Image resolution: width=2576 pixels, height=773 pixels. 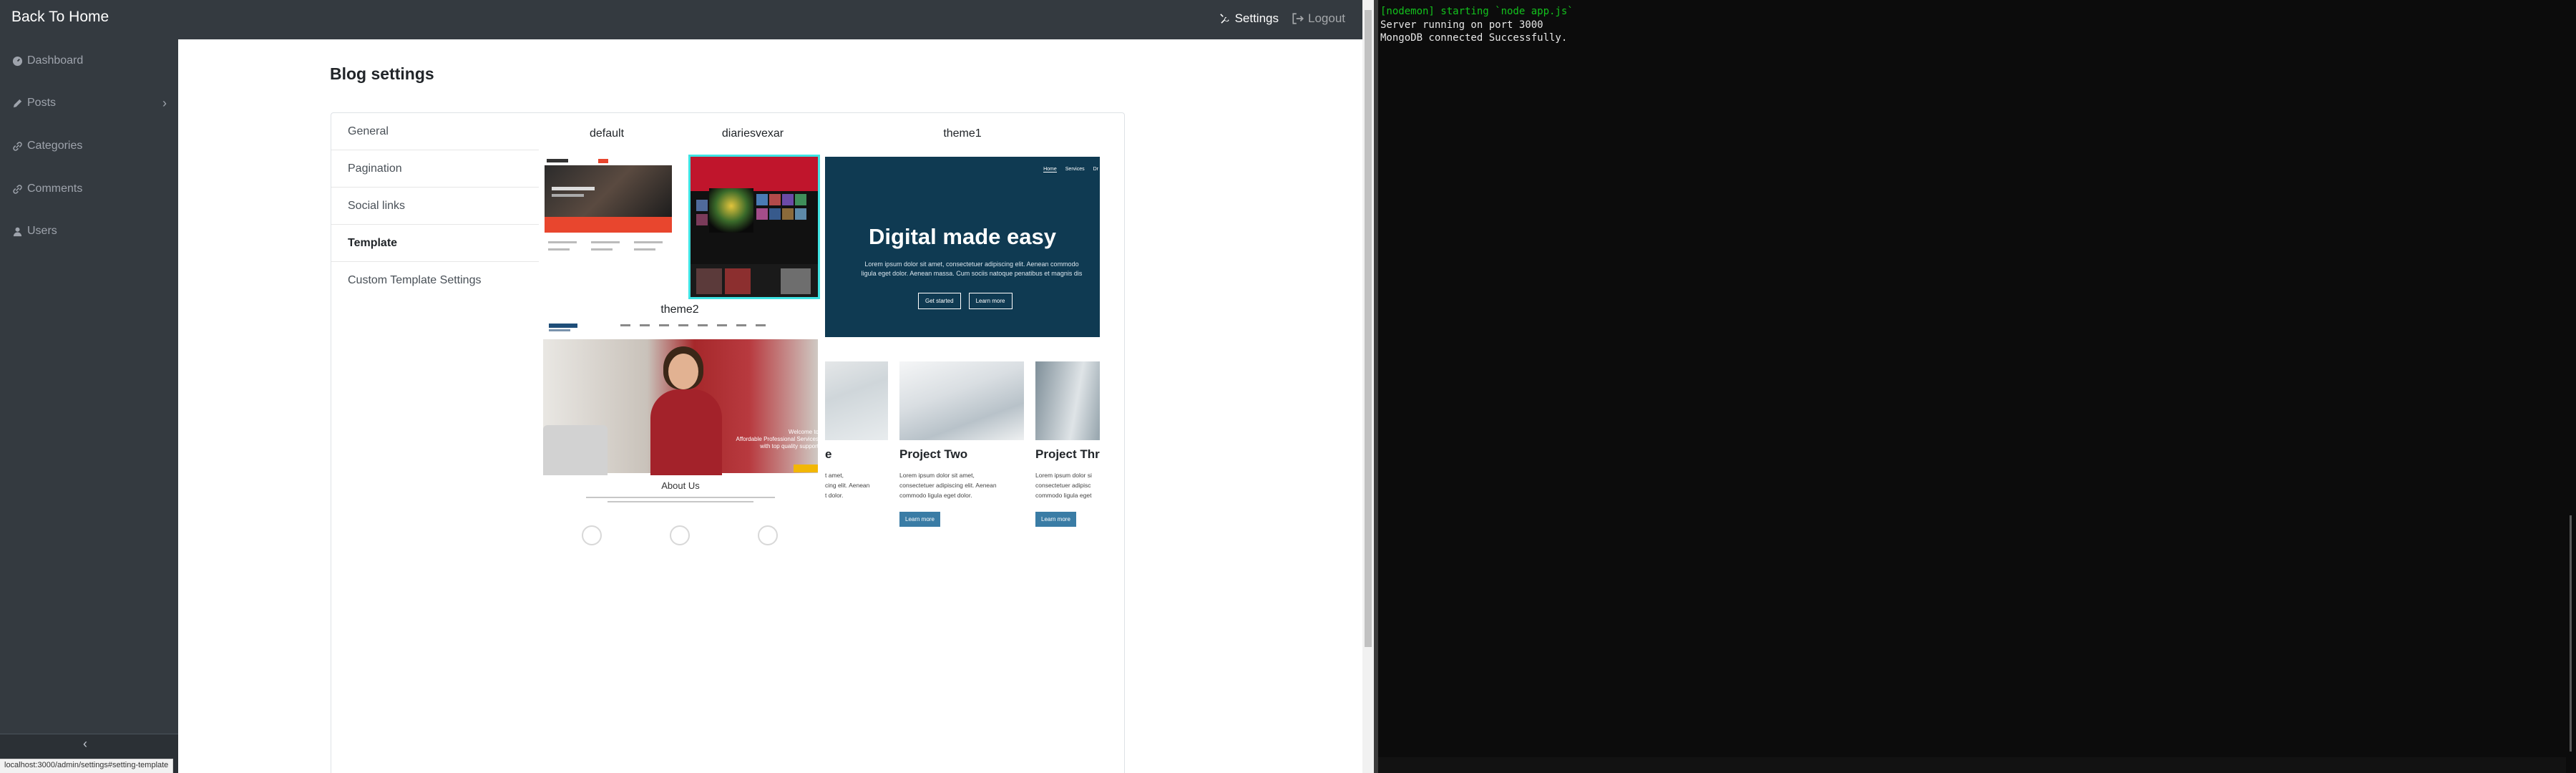 What do you see at coordinates (1477, 12) in the screenshot?
I see `terminal-line: [nodemon] starting `node app.js`` at bounding box center [1477, 12].